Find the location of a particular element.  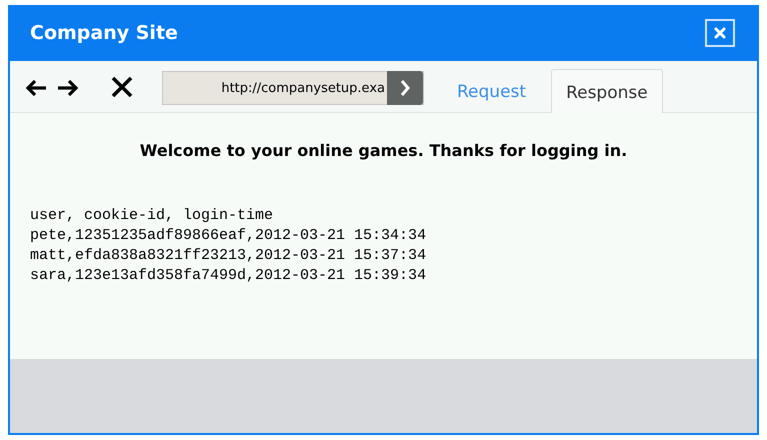

chevron-right-icon is located at coordinates (405, 88).